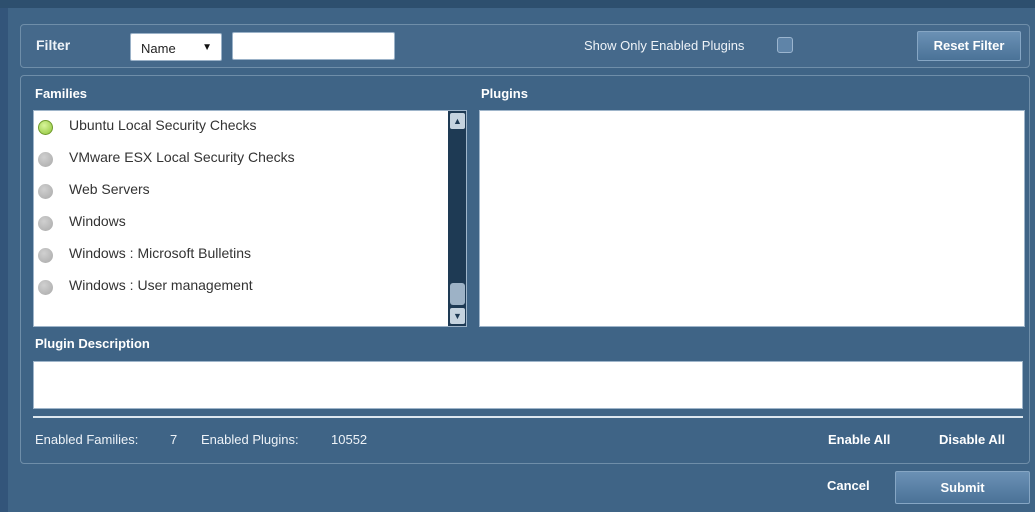 The height and width of the screenshot is (512, 1035). I want to click on family-item: Windows, so click(239, 223).